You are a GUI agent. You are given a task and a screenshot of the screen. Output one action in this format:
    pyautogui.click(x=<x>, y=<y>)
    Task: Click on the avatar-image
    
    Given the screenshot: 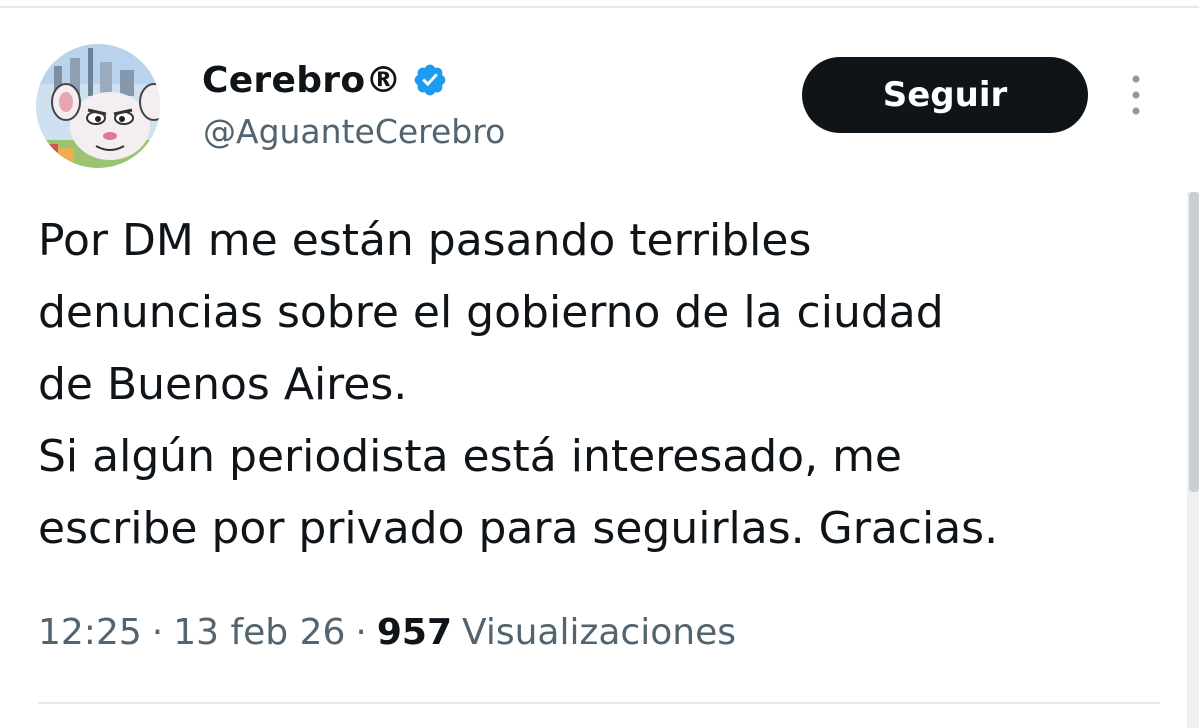 What is the action you would take?
    pyautogui.click(x=98, y=106)
    